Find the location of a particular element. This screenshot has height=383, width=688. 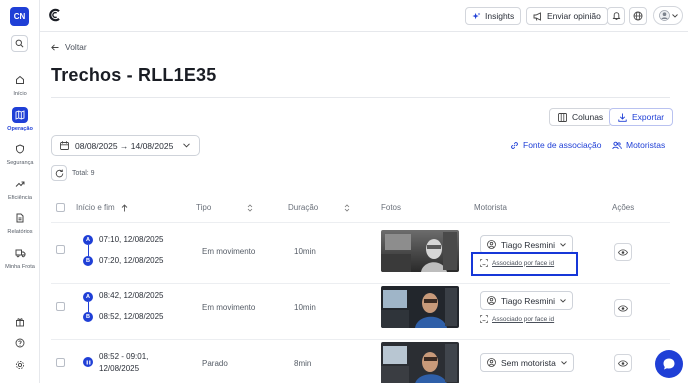

pause-icon is located at coordinates (88, 362).